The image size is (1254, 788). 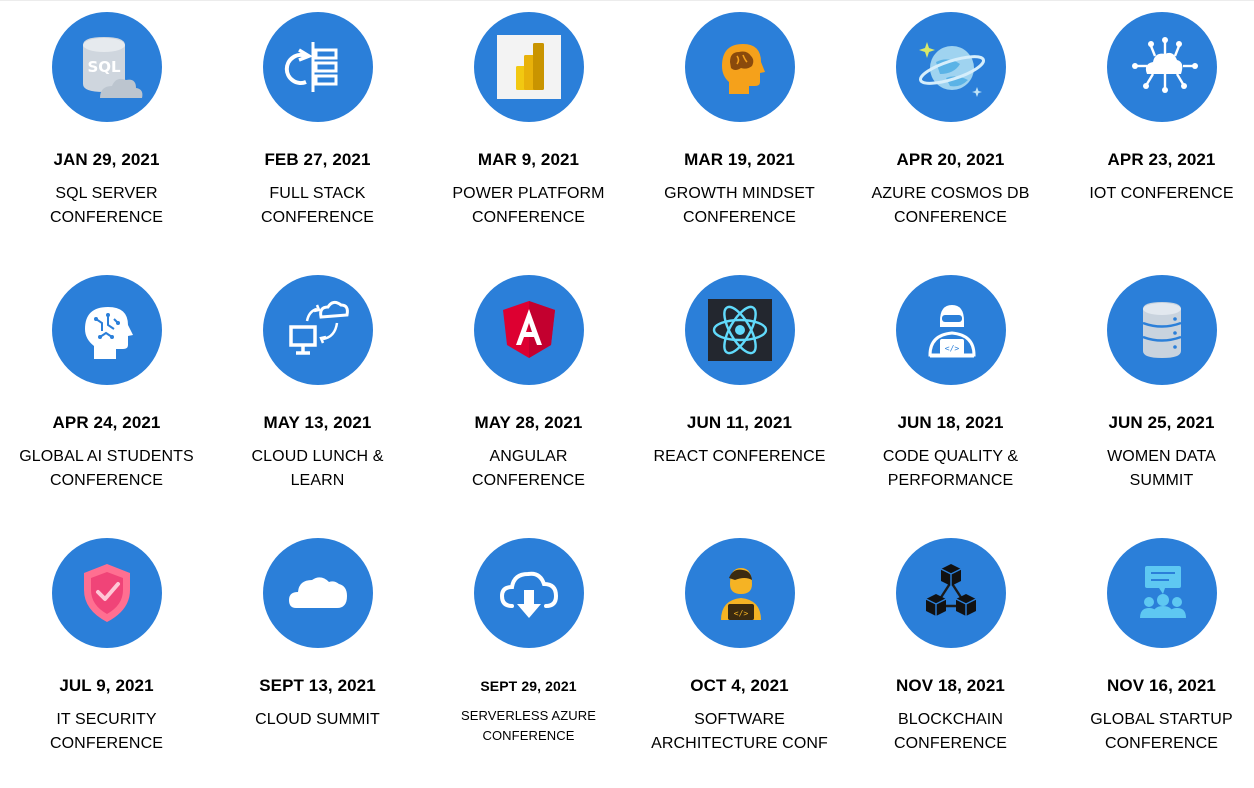 I want to click on event-title-line: CODE QUALITY &, so click(x=950, y=456).